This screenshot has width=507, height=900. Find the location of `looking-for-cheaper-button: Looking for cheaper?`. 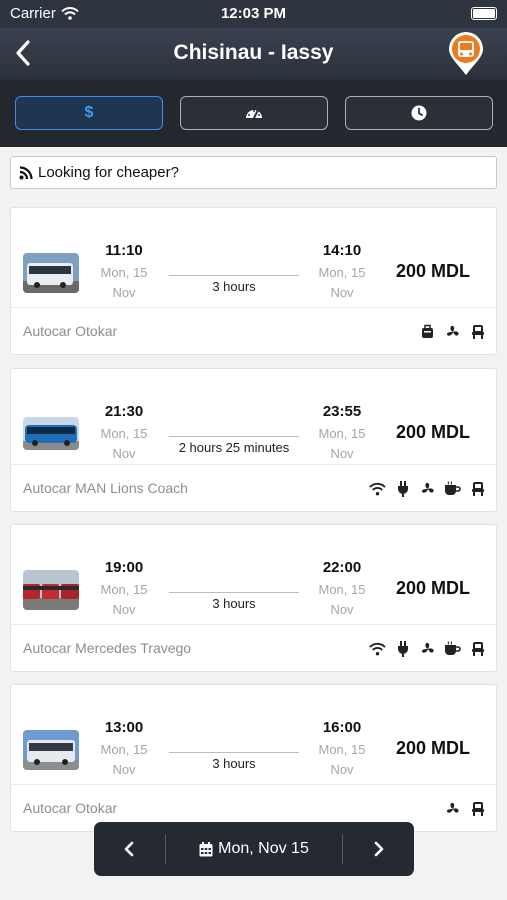

looking-for-cheaper-button: Looking for cheaper? is located at coordinates (253, 172).